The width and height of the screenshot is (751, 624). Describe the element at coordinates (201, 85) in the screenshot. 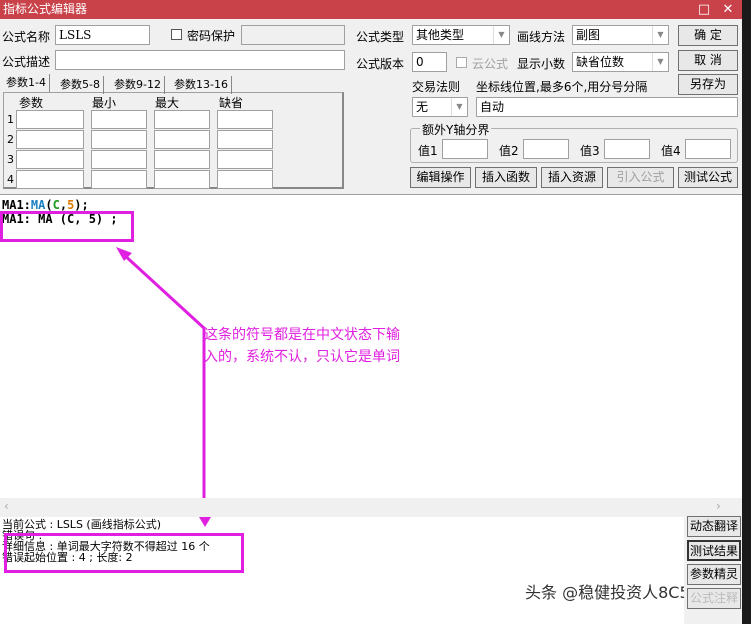

I see `tab-params-13-16: 参数13-16` at that location.